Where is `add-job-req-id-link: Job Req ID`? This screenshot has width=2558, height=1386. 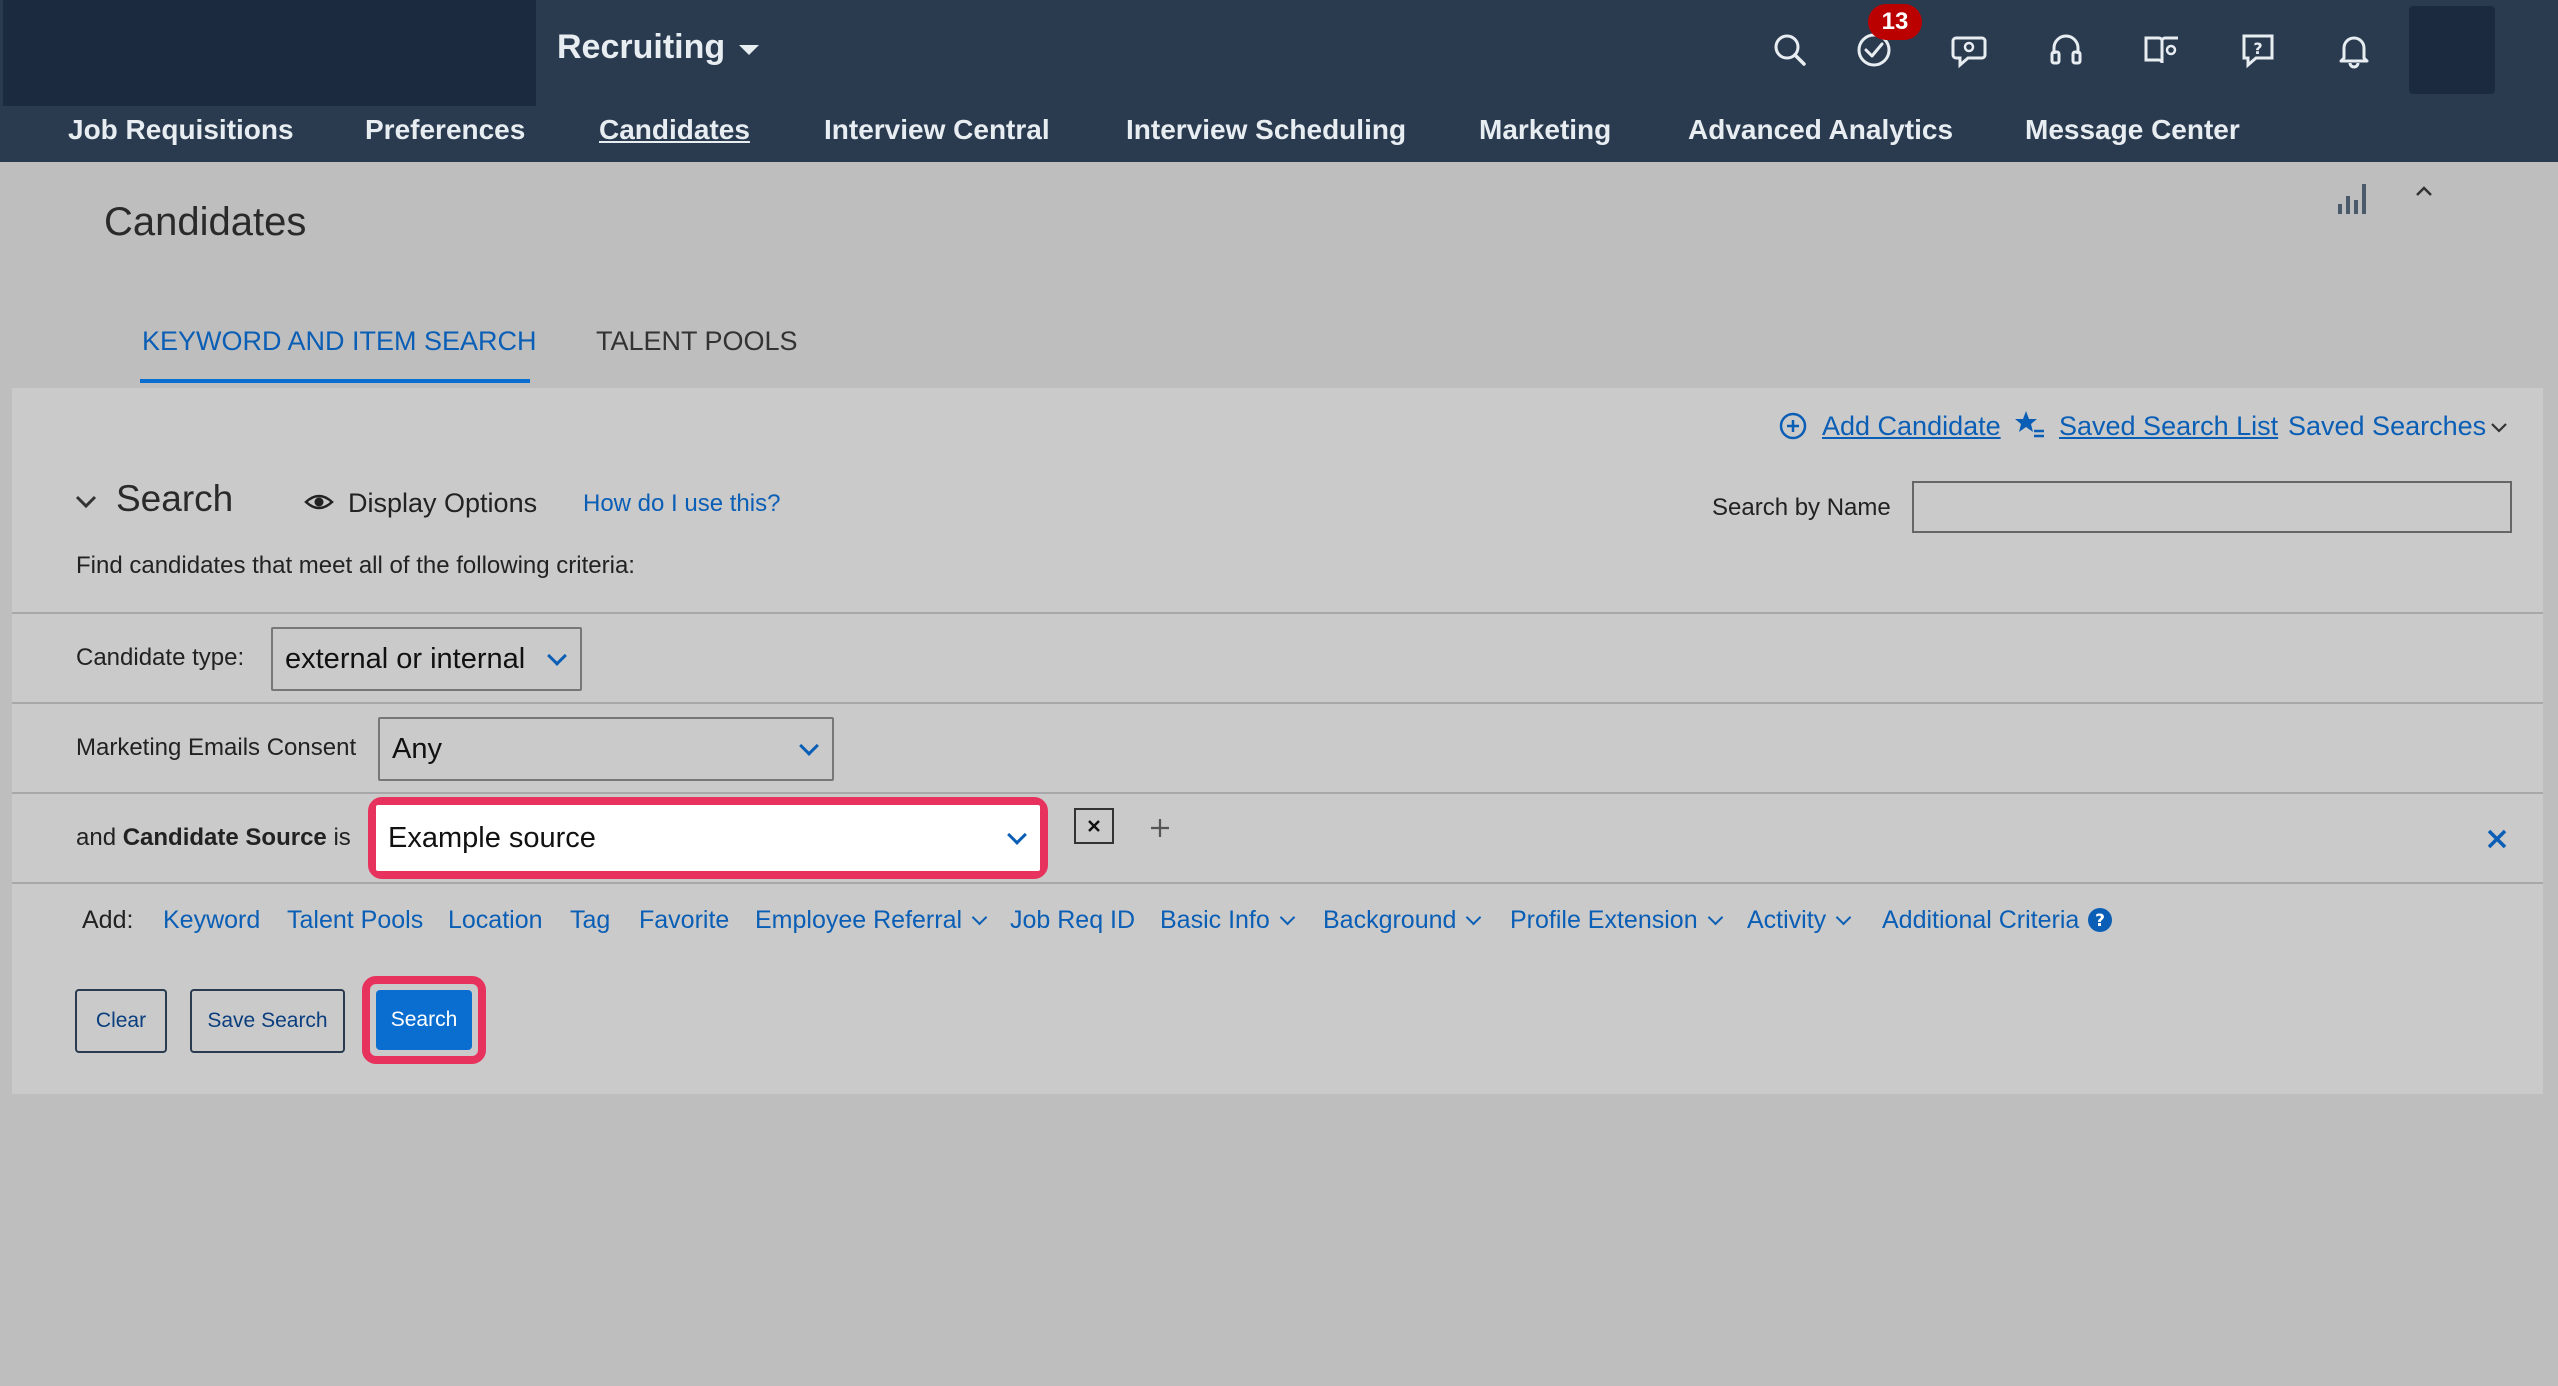
add-job-req-id-link: Job Req ID is located at coordinates (1072, 920).